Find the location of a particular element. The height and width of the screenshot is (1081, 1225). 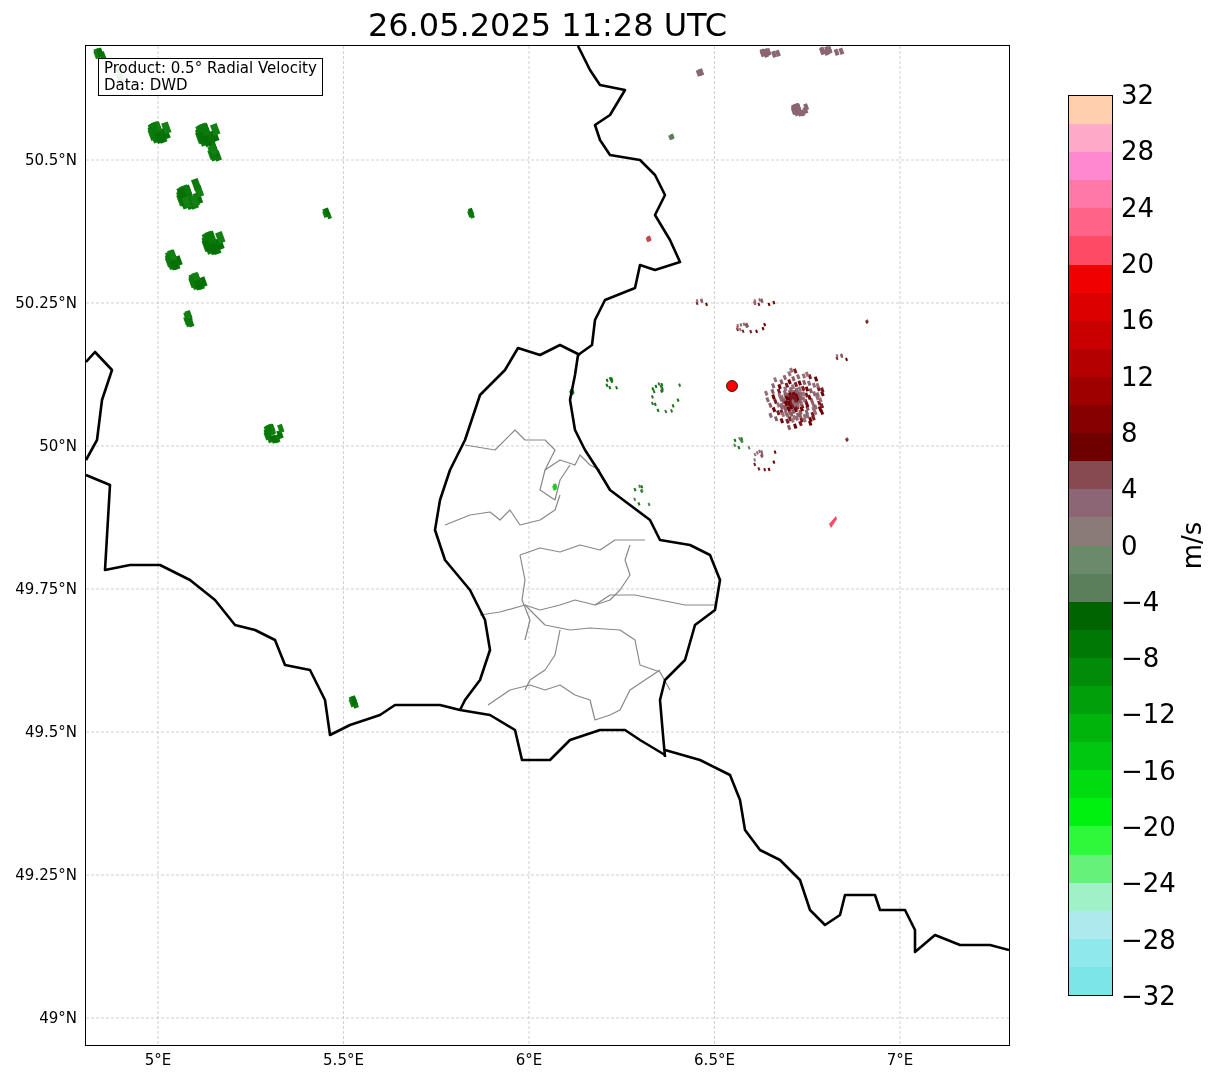

x-tick-label: 6°E is located at coordinates (529, 1060).